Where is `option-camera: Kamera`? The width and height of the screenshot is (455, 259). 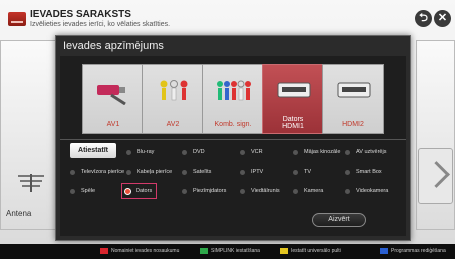 option-camera: Kamera is located at coordinates (308, 191).